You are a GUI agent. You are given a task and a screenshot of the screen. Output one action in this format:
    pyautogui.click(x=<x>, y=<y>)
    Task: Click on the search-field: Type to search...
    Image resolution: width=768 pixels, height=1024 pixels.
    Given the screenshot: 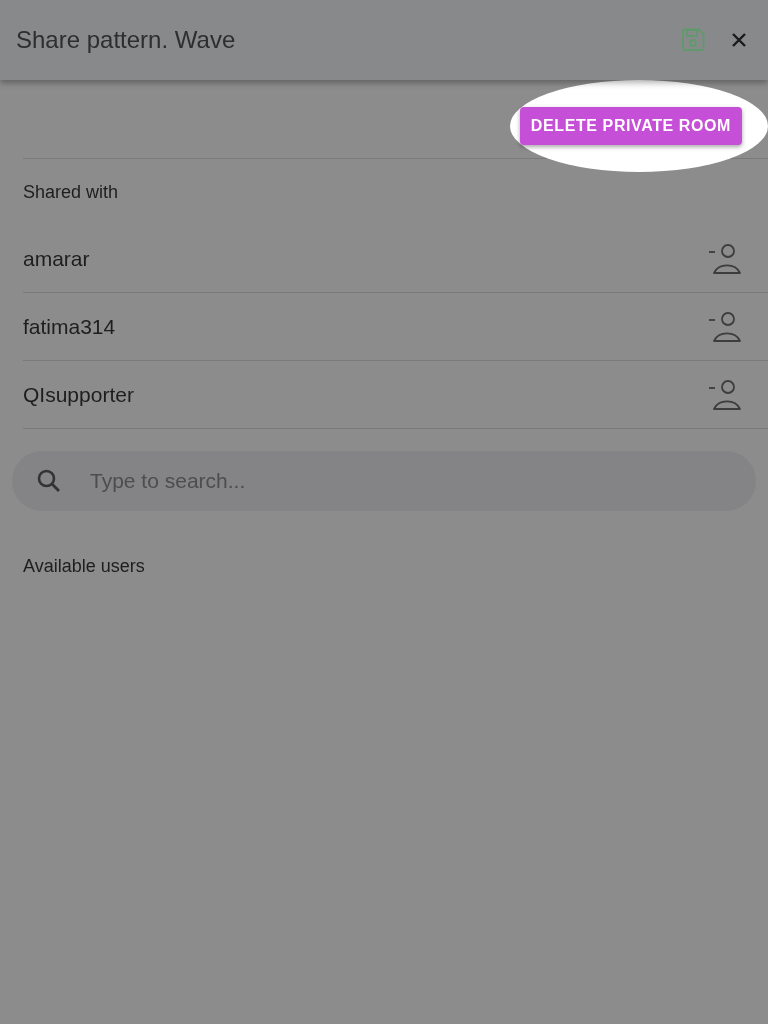 What is the action you would take?
    pyautogui.click(x=384, y=481)
    